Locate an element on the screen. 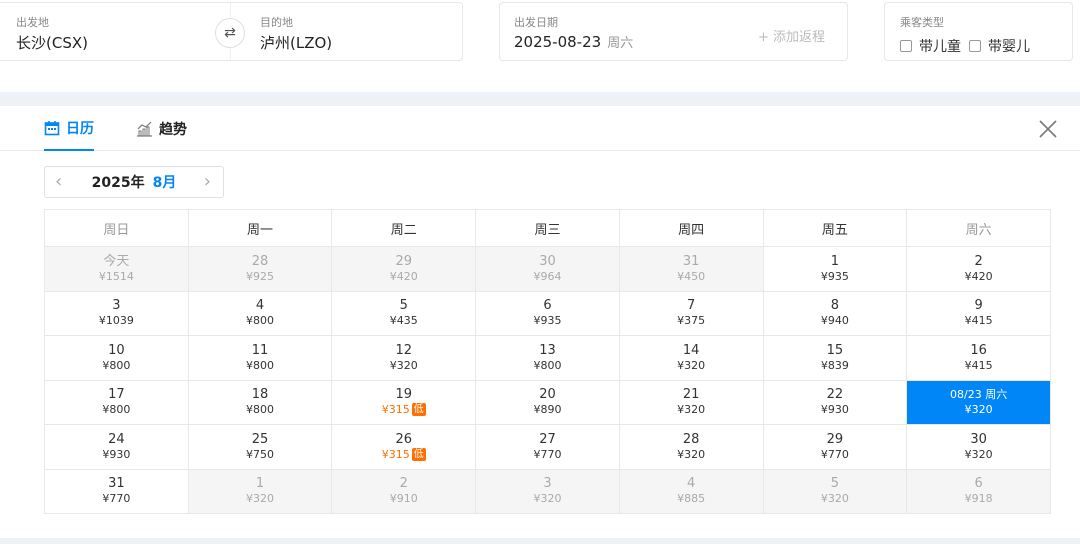 The height and width of the screenshot is (544, 1080). calendar-day-cell: 5 ¥320 is located at coordinates (835, 491).